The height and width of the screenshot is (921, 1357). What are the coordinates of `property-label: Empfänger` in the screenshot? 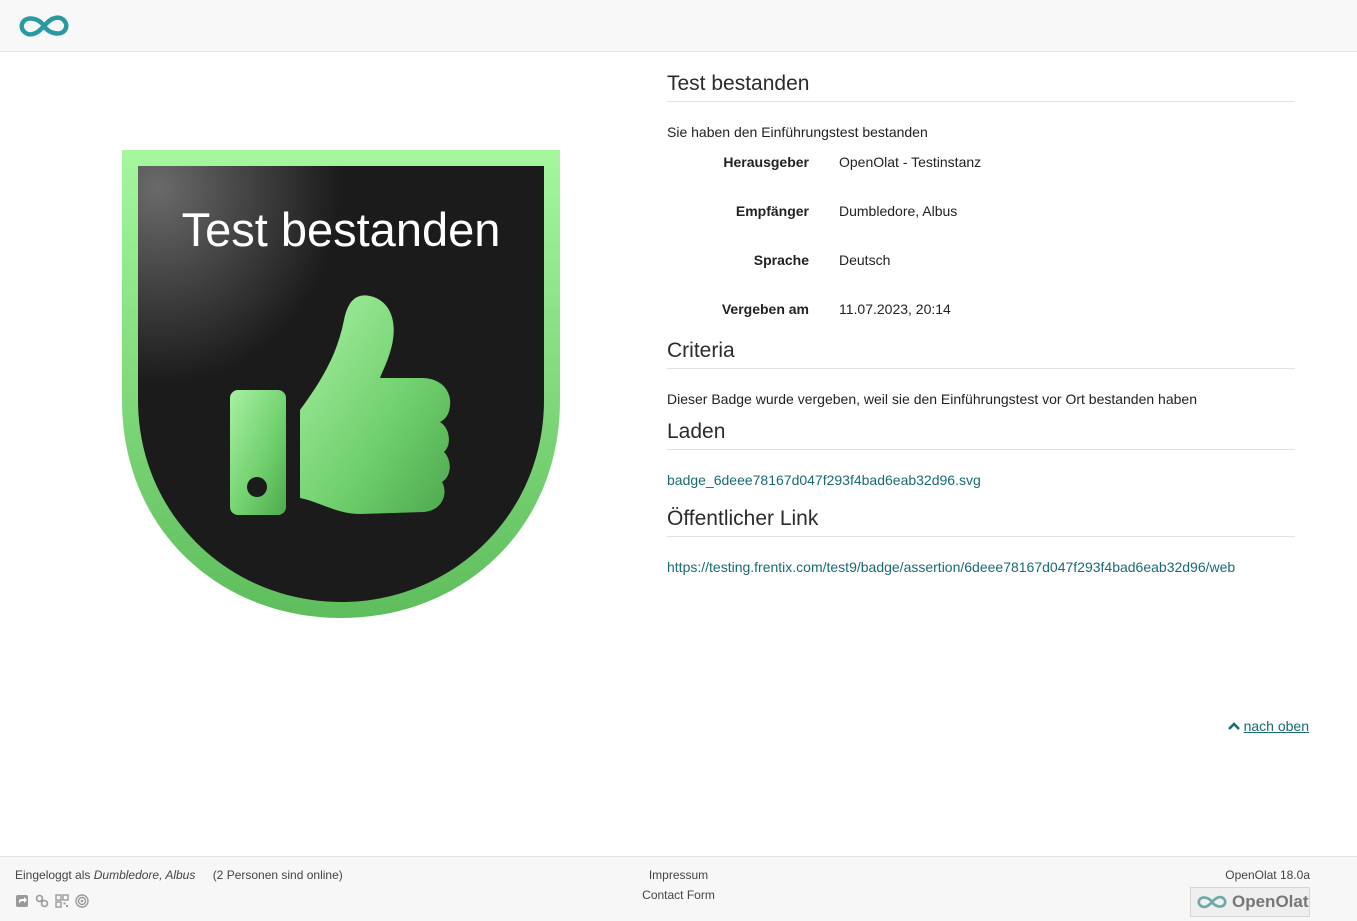 It's located at (772, 211).